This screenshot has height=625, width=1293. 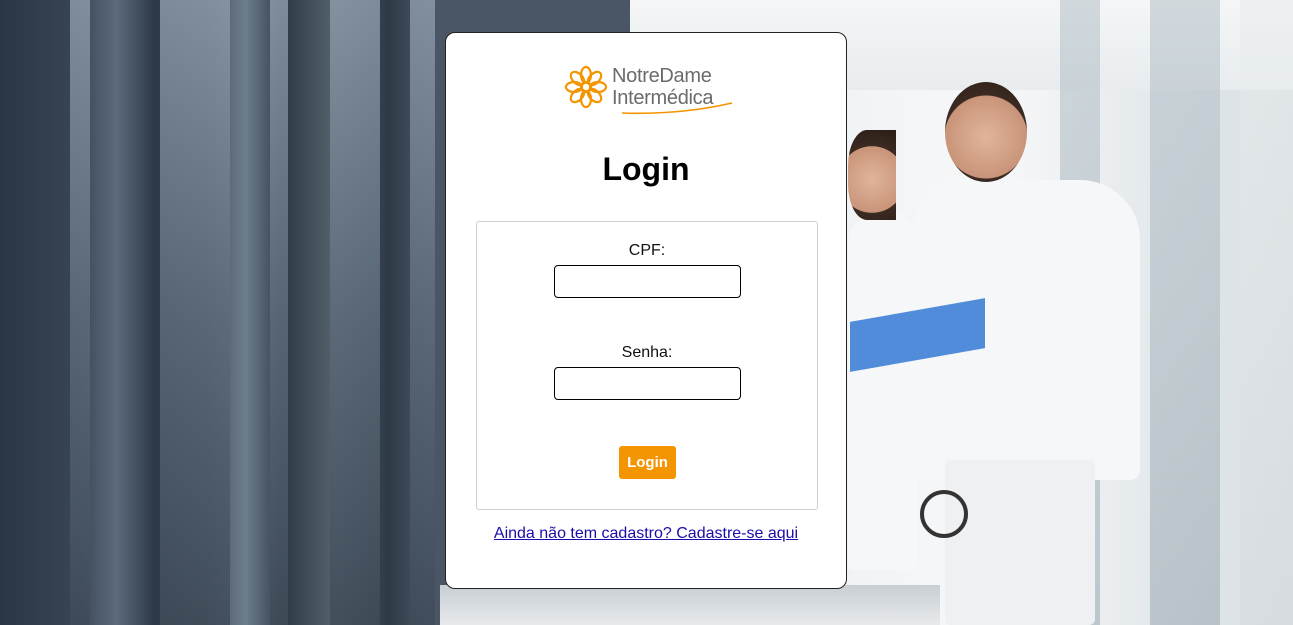 What do you see at coordinates (646, 169) in the screenshot?
I see `page-title: Login` at bounding box center [646, 169].